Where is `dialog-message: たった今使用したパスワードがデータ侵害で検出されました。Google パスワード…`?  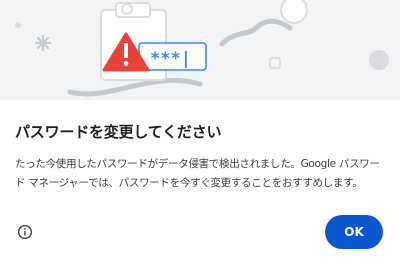
dialog-message: たった今使用したパスワードがデータ侵害で検出されました。Google パスワード… is located at coordinates (197, 173).